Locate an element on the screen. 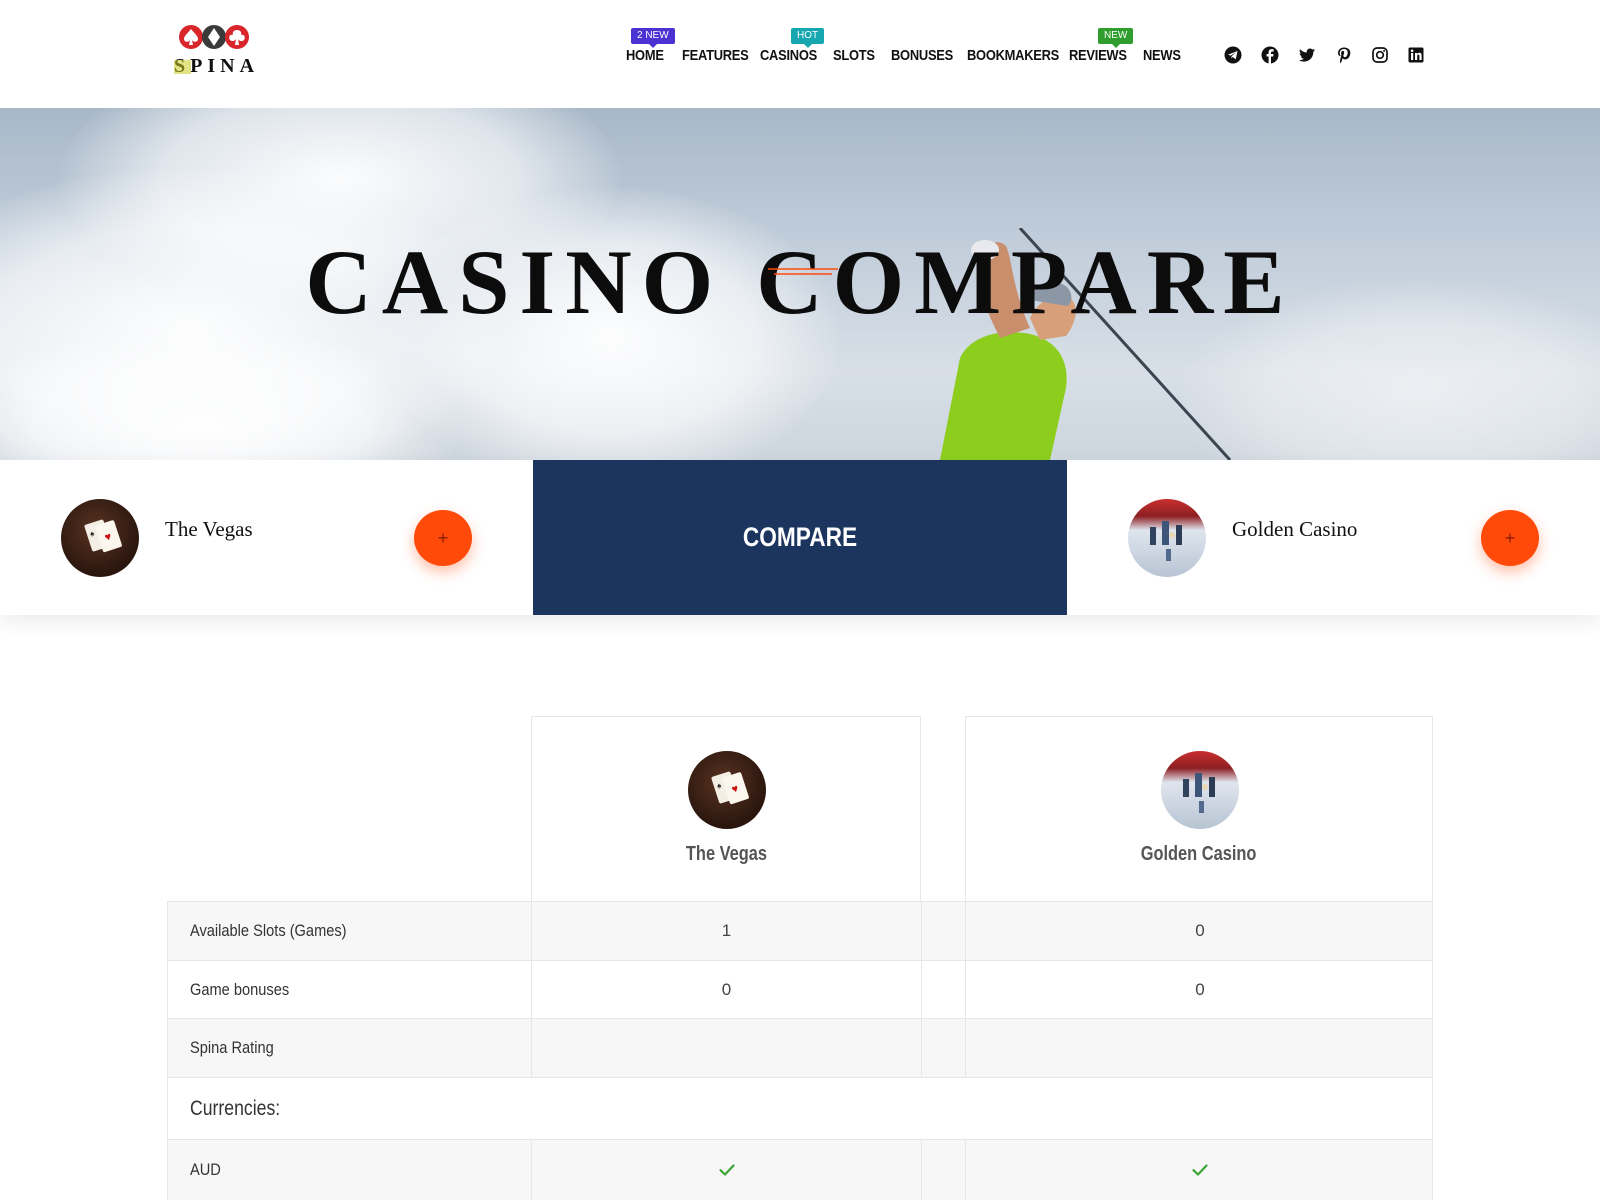 The width and height of the screenshot is (1600, 1200). page-title: CASINO COMPARE is located at coordinates (800, 282).